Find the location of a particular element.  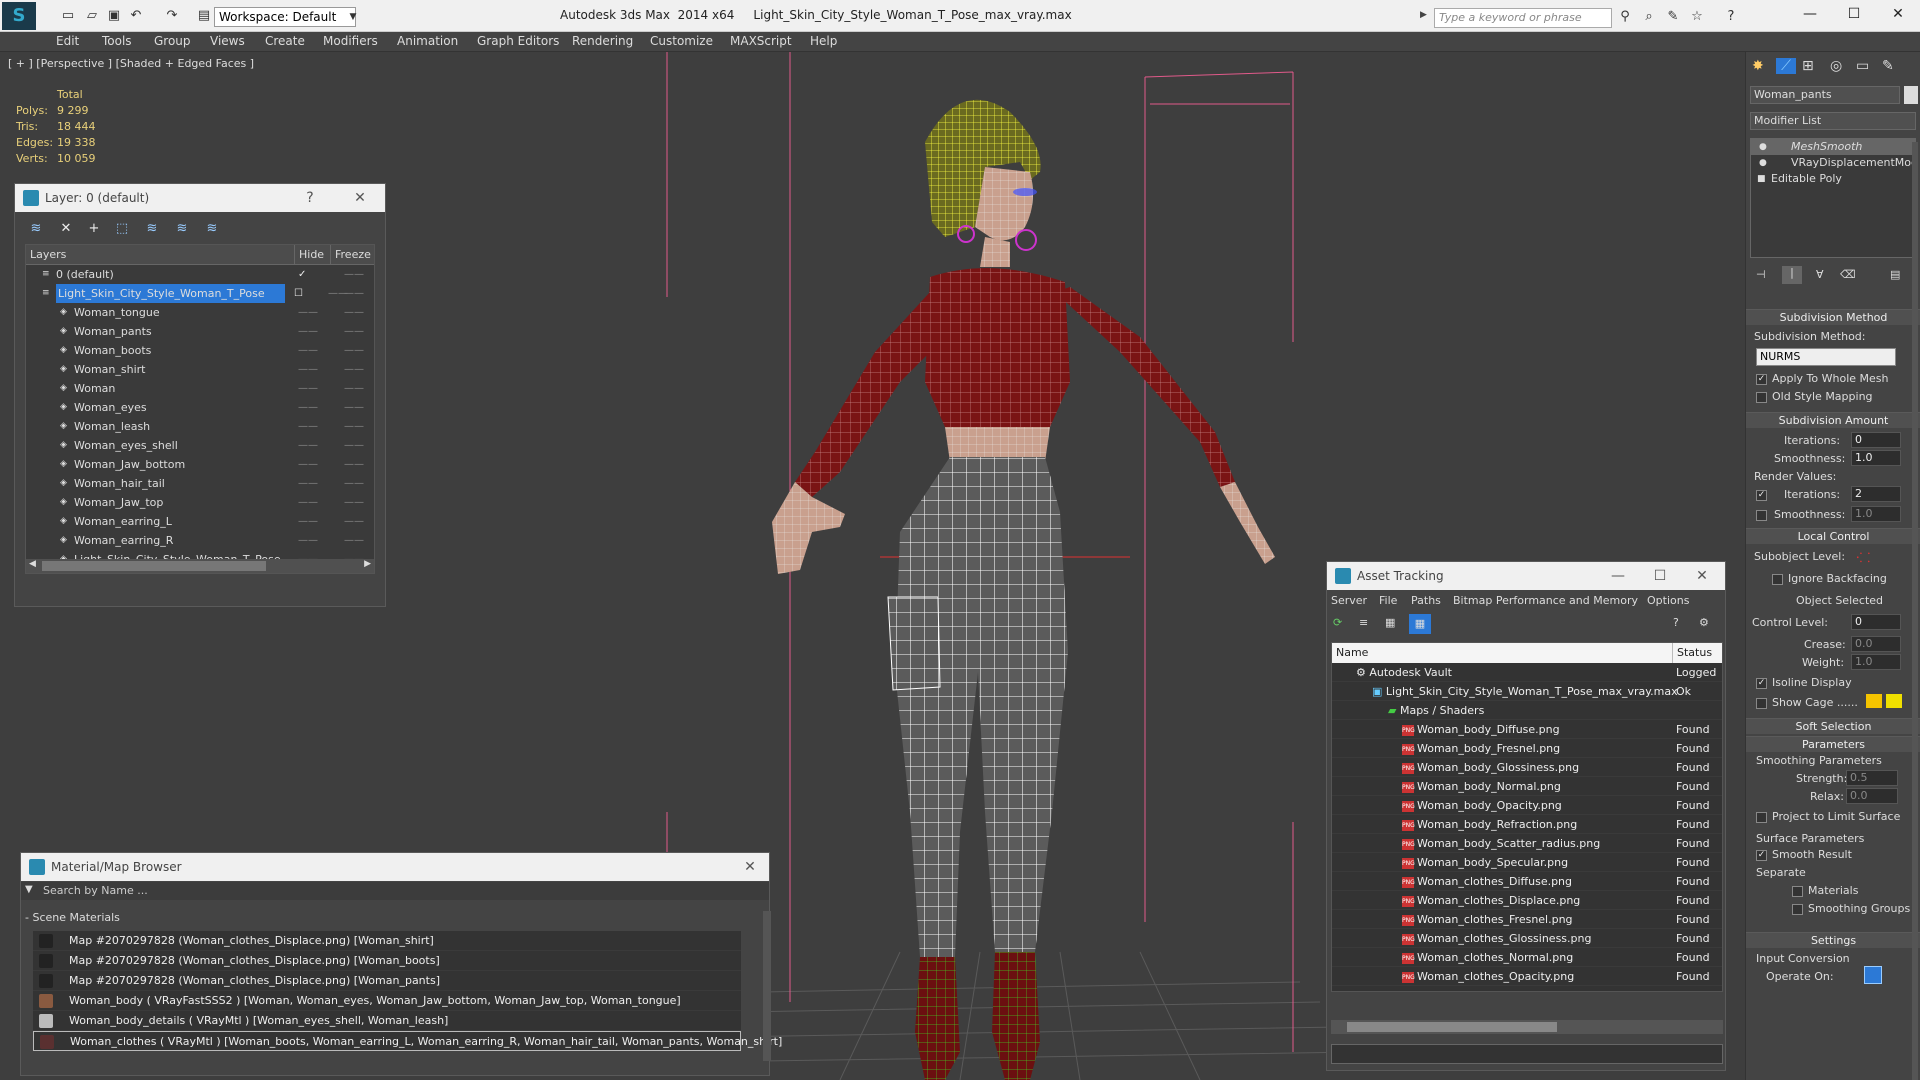

configure-modifier-icon: ▤ is located at coordinates (1895, 274).